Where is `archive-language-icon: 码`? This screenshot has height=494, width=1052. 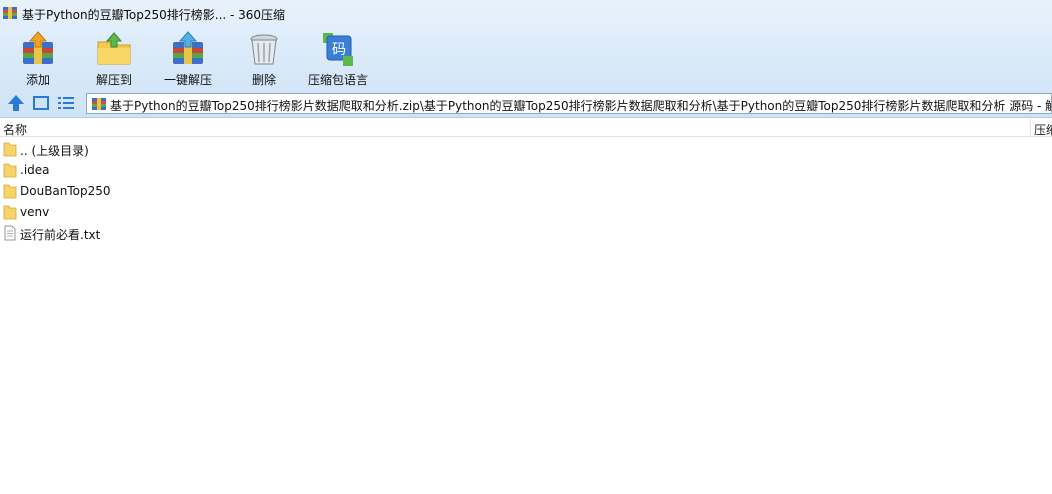
archive-language-icon: 码 is located at coordinates (338, 49).